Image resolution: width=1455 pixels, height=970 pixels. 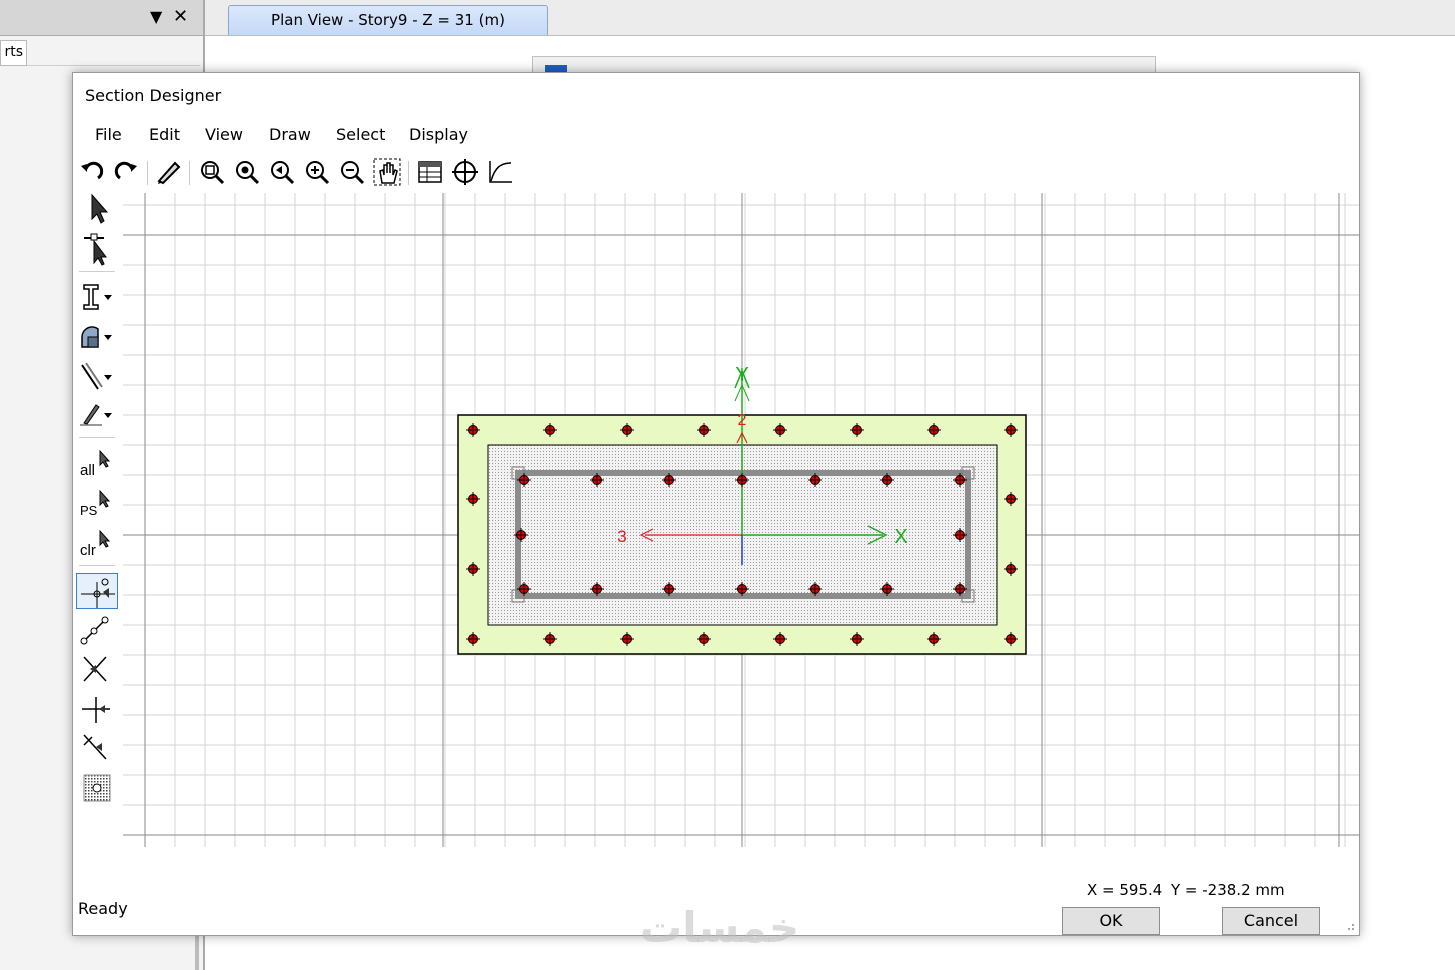 What do you see at coordinates (156, 16) in the screenshot?
I see `dropdown-arrow-icon: ▼` at bounding box center [156, 16].